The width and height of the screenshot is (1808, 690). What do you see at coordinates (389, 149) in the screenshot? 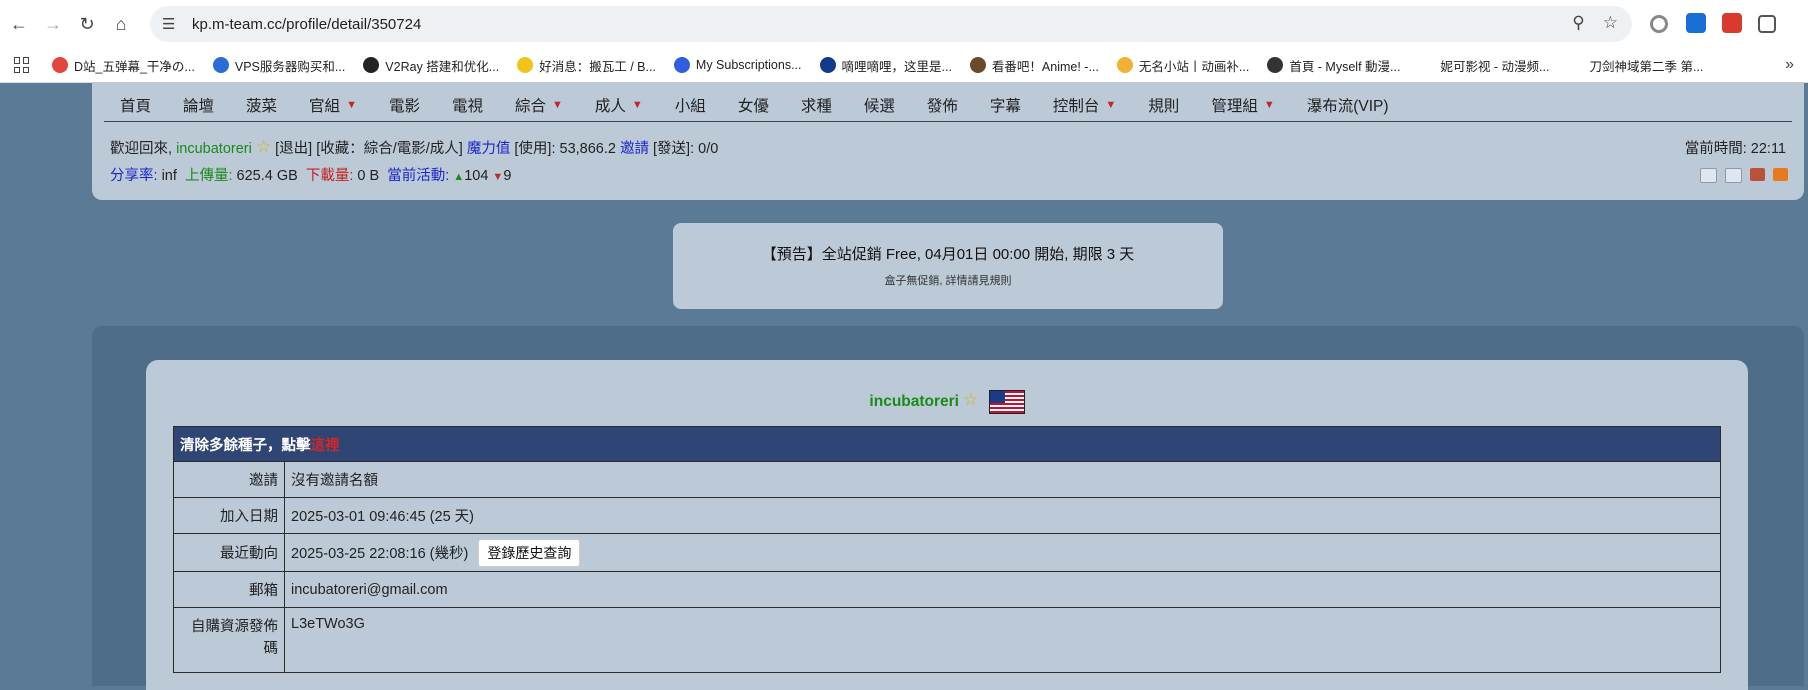
I see `favorites-link: [收藏：綜合/電影/成人]` at bounding box center [389, 149].